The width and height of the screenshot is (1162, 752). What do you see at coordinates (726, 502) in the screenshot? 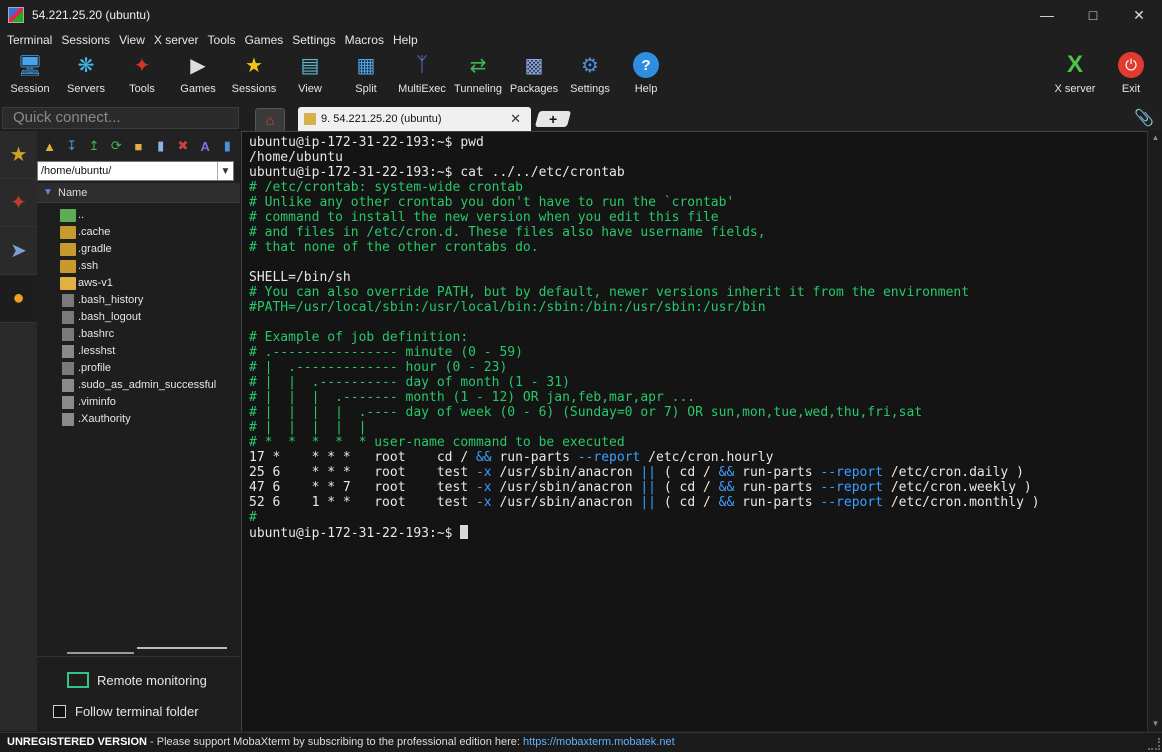
I see `terminal-text: &&` at bounding box center [726, 502].